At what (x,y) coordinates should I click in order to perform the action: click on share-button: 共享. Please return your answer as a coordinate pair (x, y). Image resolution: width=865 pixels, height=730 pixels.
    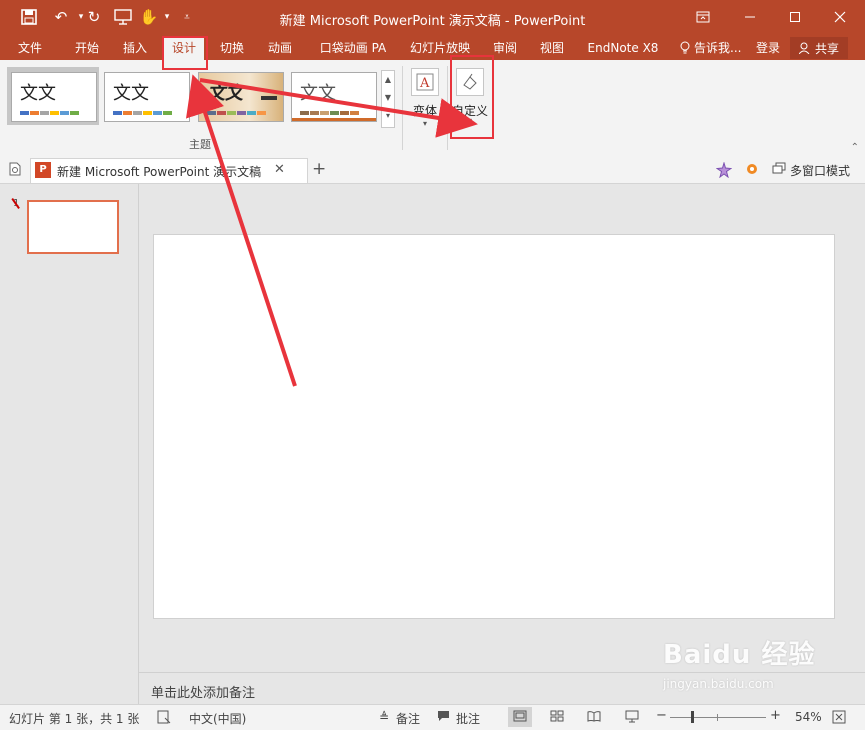
    Looking at the image, I should click on (819, 48).